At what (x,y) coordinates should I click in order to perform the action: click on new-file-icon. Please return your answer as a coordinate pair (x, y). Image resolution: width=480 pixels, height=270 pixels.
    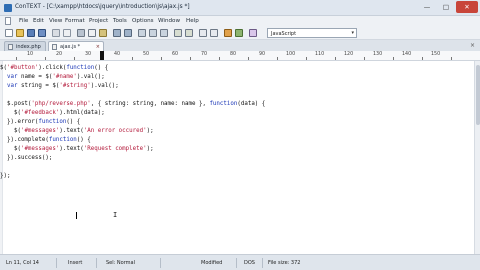
    Looking at the image, I should click on (9, 33).